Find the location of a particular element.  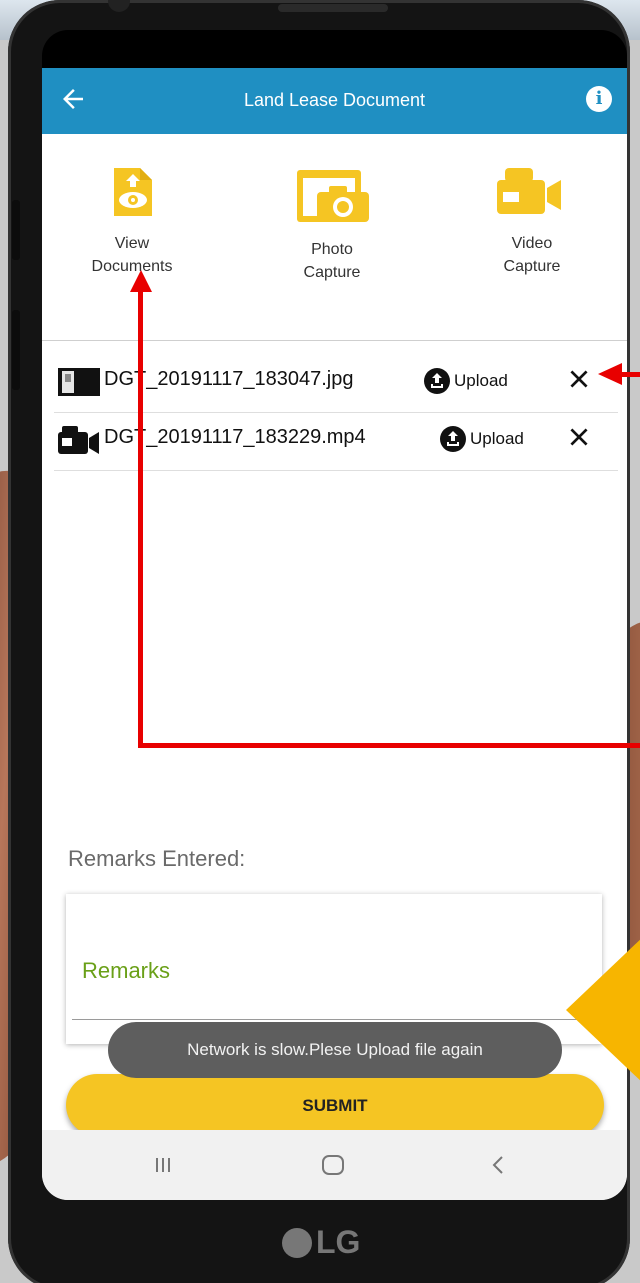

front-camera is located at coordinates (119, 6).